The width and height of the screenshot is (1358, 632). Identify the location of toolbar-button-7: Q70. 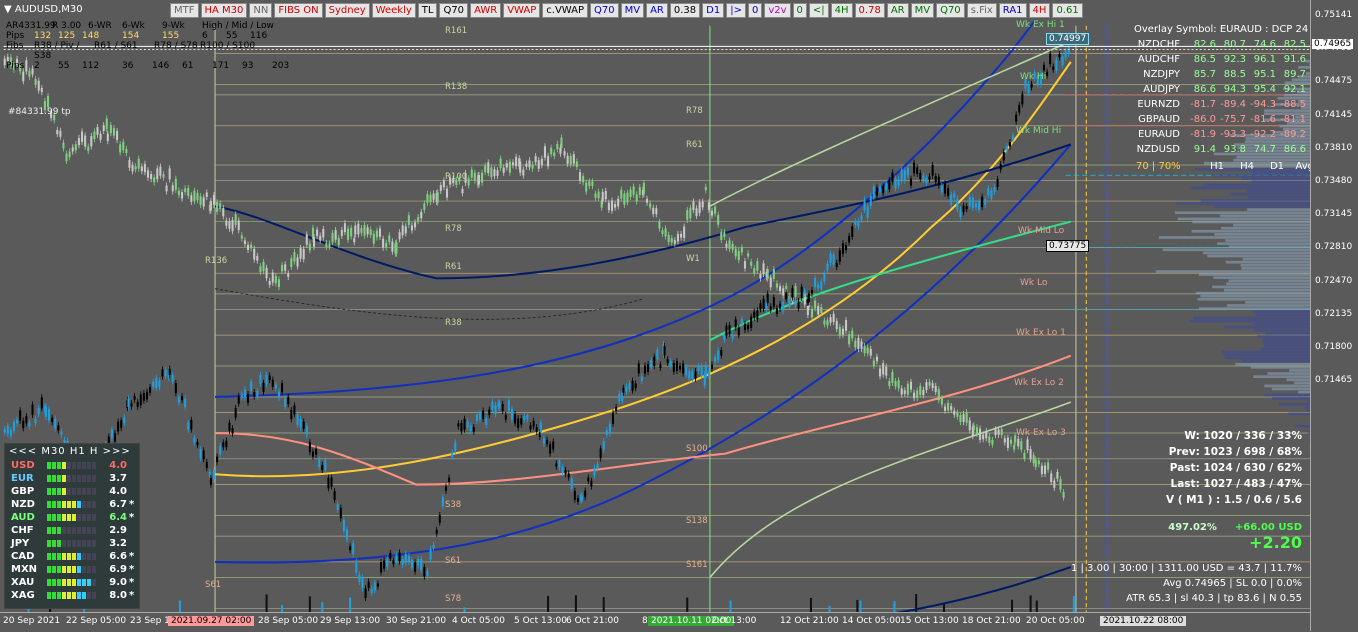
(454, 10).